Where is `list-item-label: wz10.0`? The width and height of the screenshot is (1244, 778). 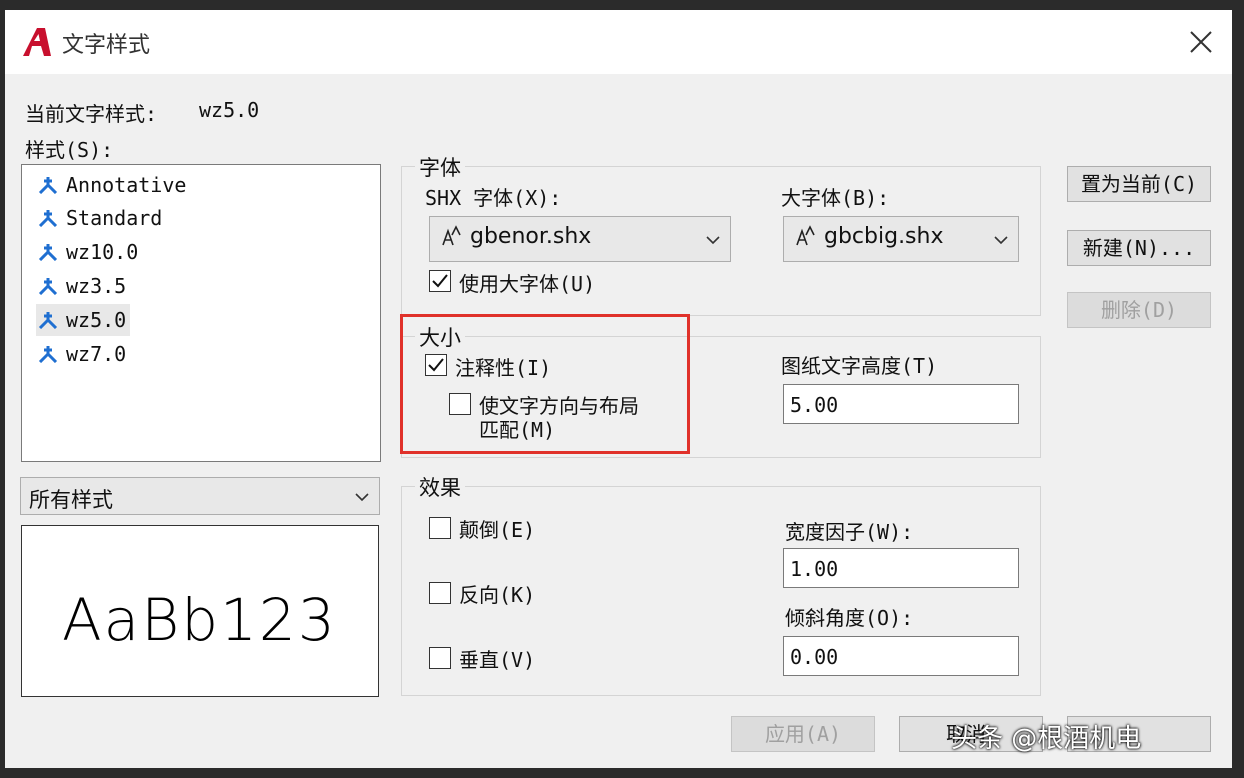 list-item-label: wz10.0 is located at coordinates (102, 252).